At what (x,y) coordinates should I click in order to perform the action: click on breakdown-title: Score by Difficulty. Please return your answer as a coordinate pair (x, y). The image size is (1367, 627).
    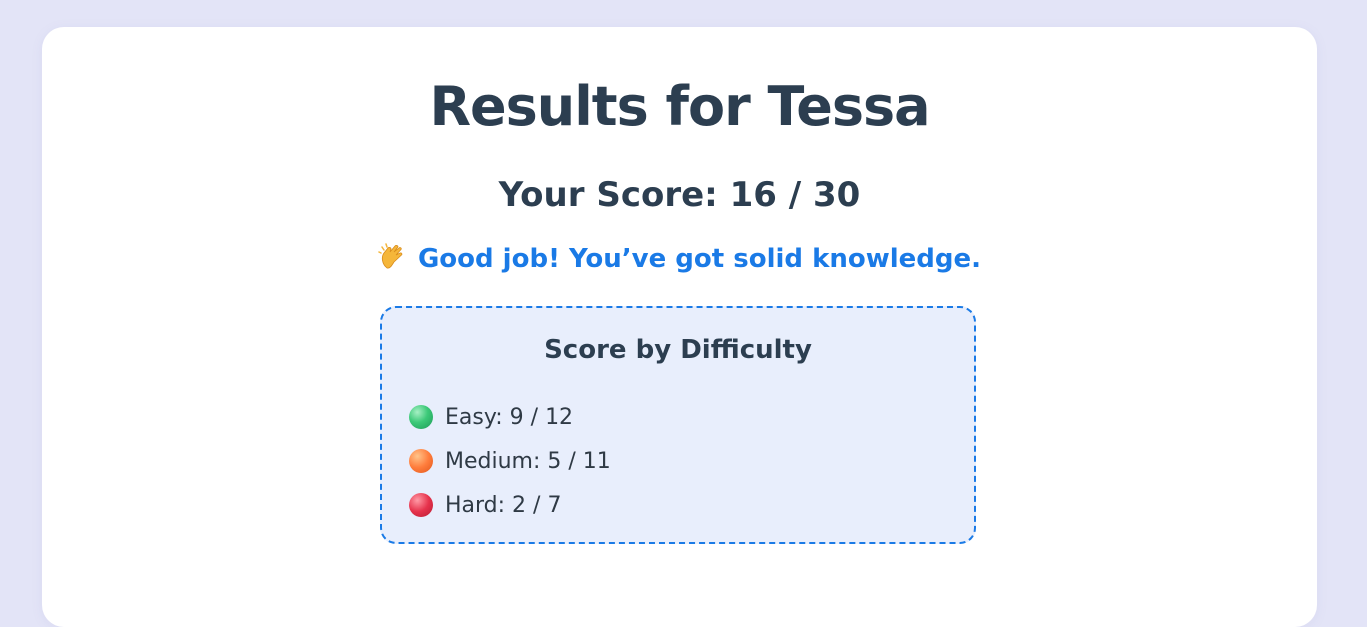
    Looking at the image, I should click on (678, 350).